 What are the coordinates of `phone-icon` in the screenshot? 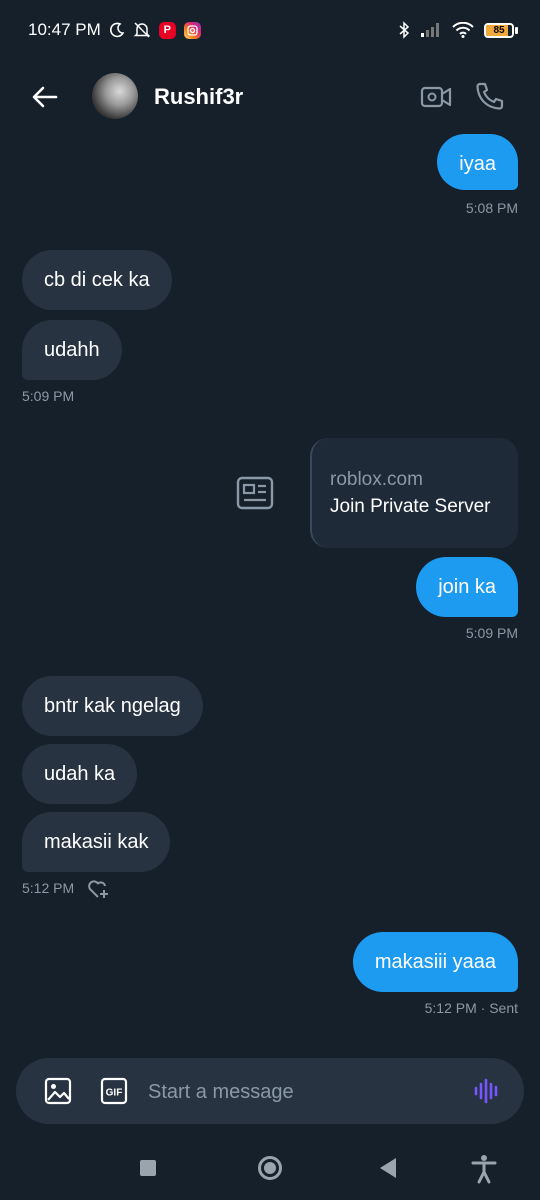 It's located at (490, 96).